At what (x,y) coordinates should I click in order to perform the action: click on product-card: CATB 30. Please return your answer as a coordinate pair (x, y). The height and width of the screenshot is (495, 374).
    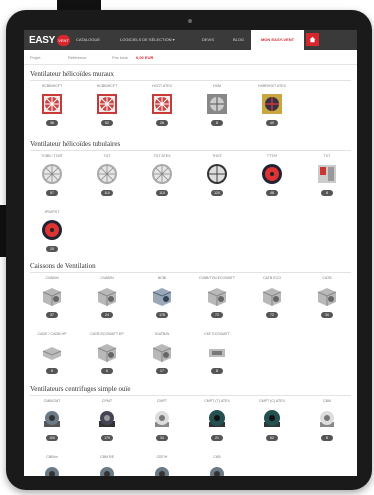
    Looking at the image, I should click on (327, 306).